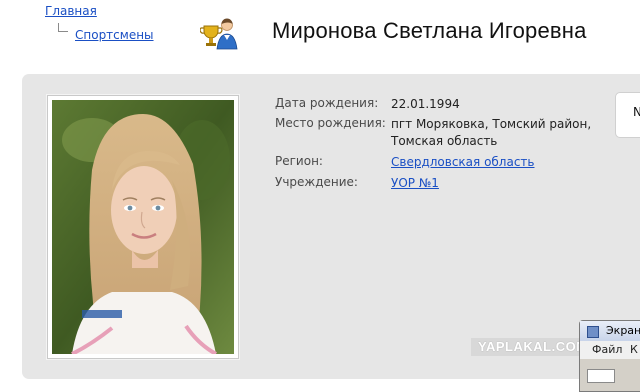 The image size is (640, 392). Describe the element at coordinates (463, 162) in the screenshot. I see `region-link: Свердловская область` at that location.